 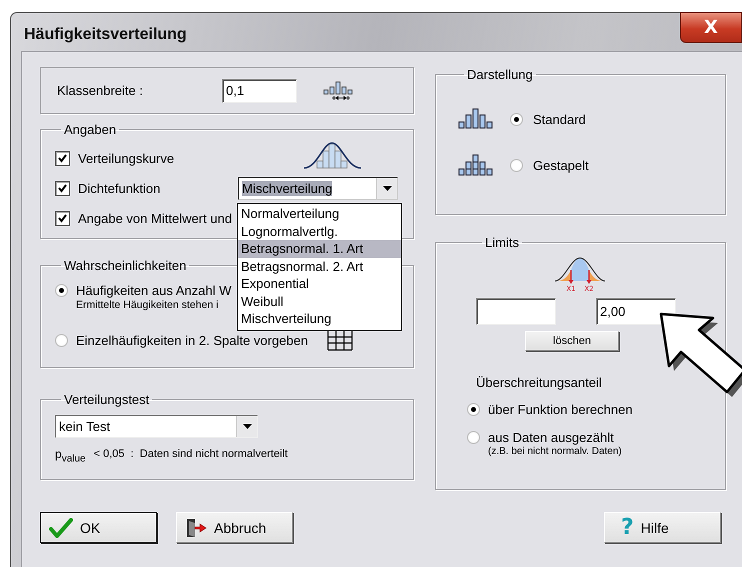 I want to click on pointer-arrow-icon, so click(x=699, y=355).